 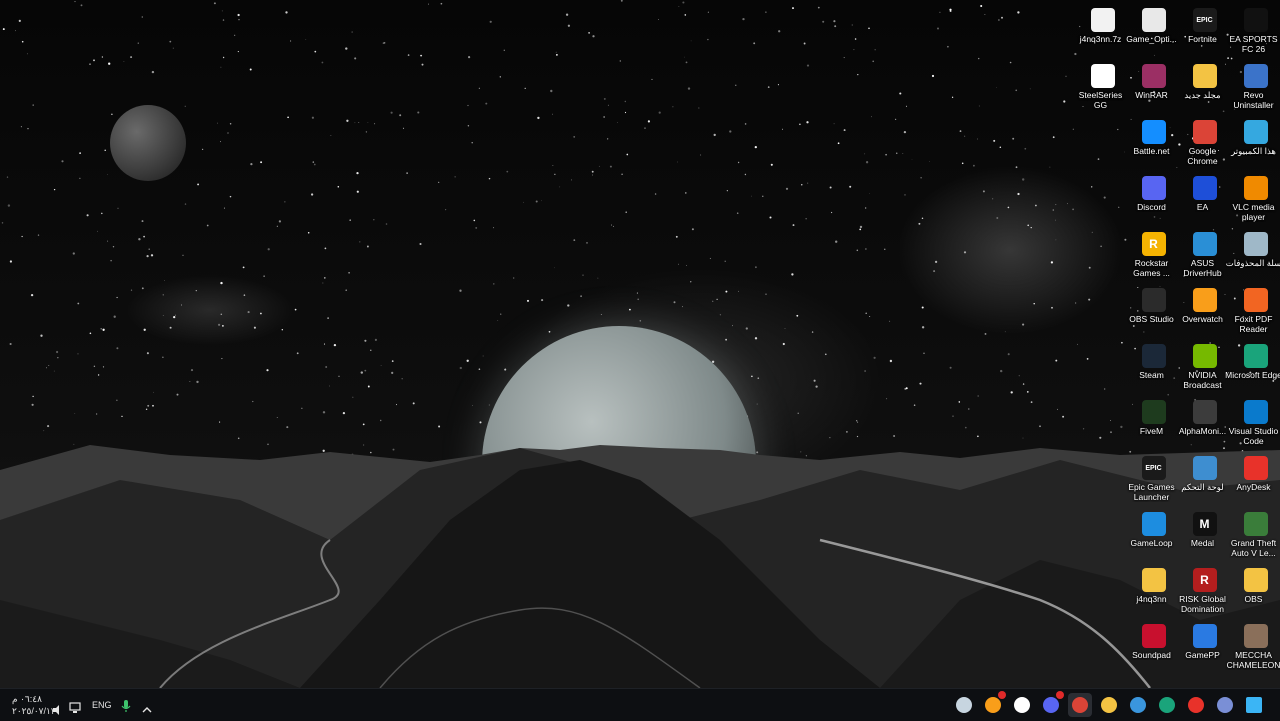 What do you see at coordinates (1154, 300) in the screenshot?
I see `obs-icon` at bounding box center [1154, 300].